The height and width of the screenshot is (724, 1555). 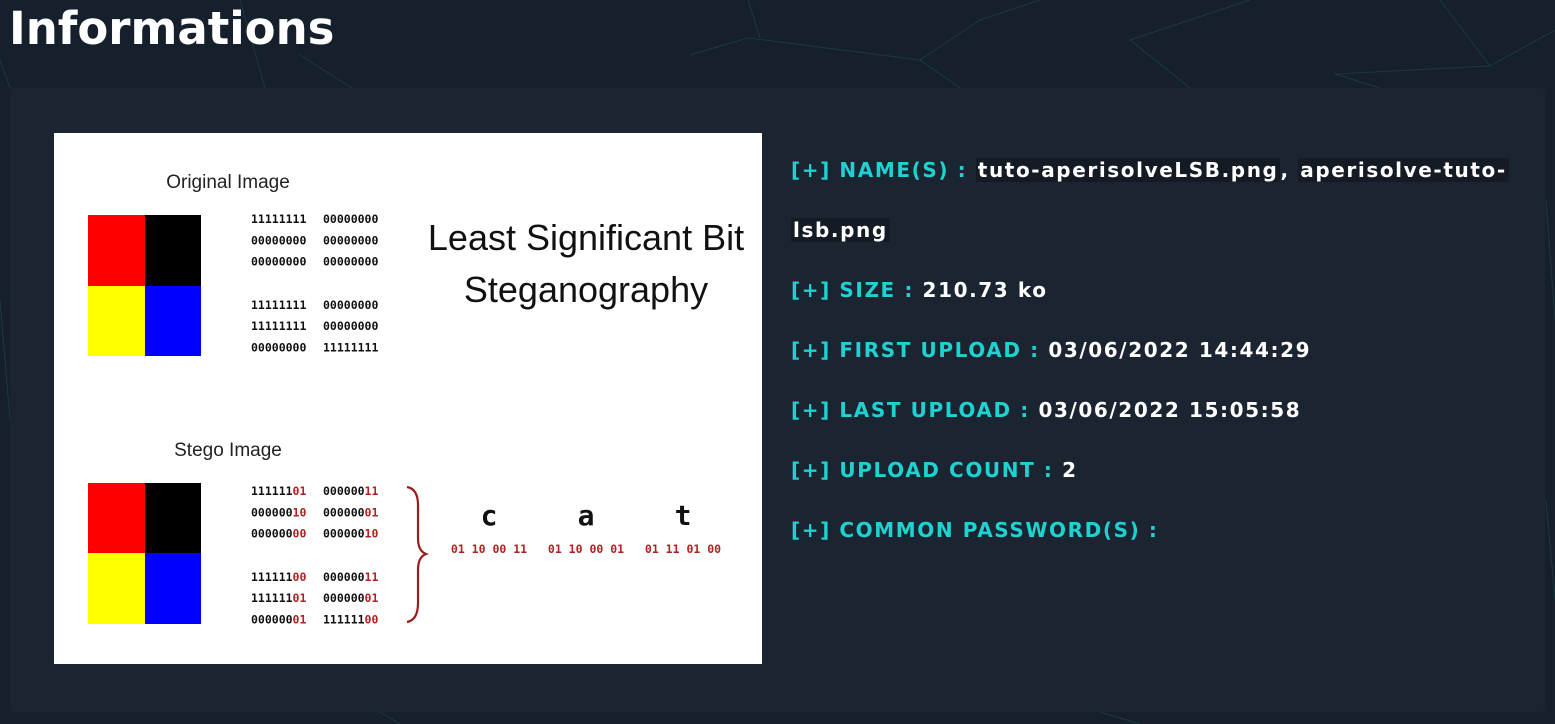 What do you see at coordinates (1151, 230) in the screenshot?
I see `names-row-continued: lsb.png` at bounding box center [1151, 230].